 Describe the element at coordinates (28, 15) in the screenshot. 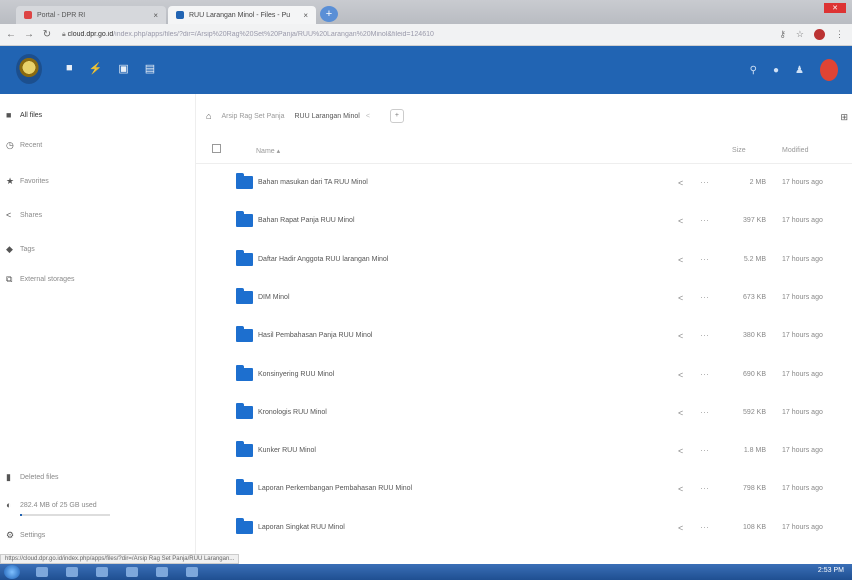

I see `portal-favicon-icon` at that location.